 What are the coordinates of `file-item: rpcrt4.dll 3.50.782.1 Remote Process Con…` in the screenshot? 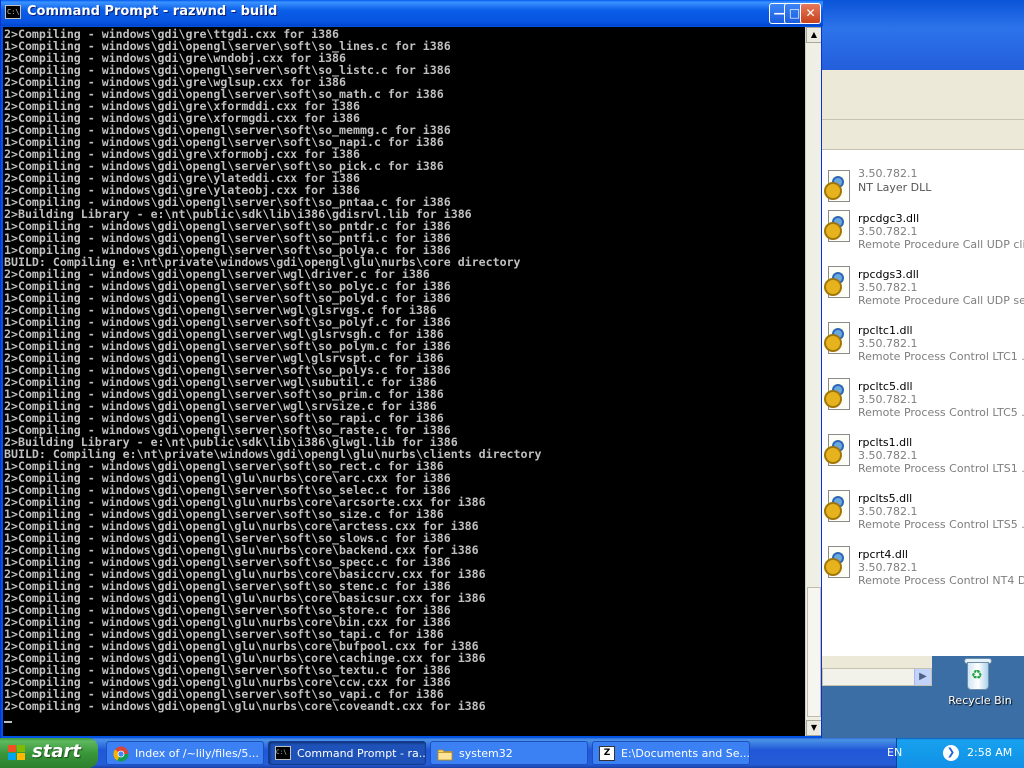 It's located at (923, 572).